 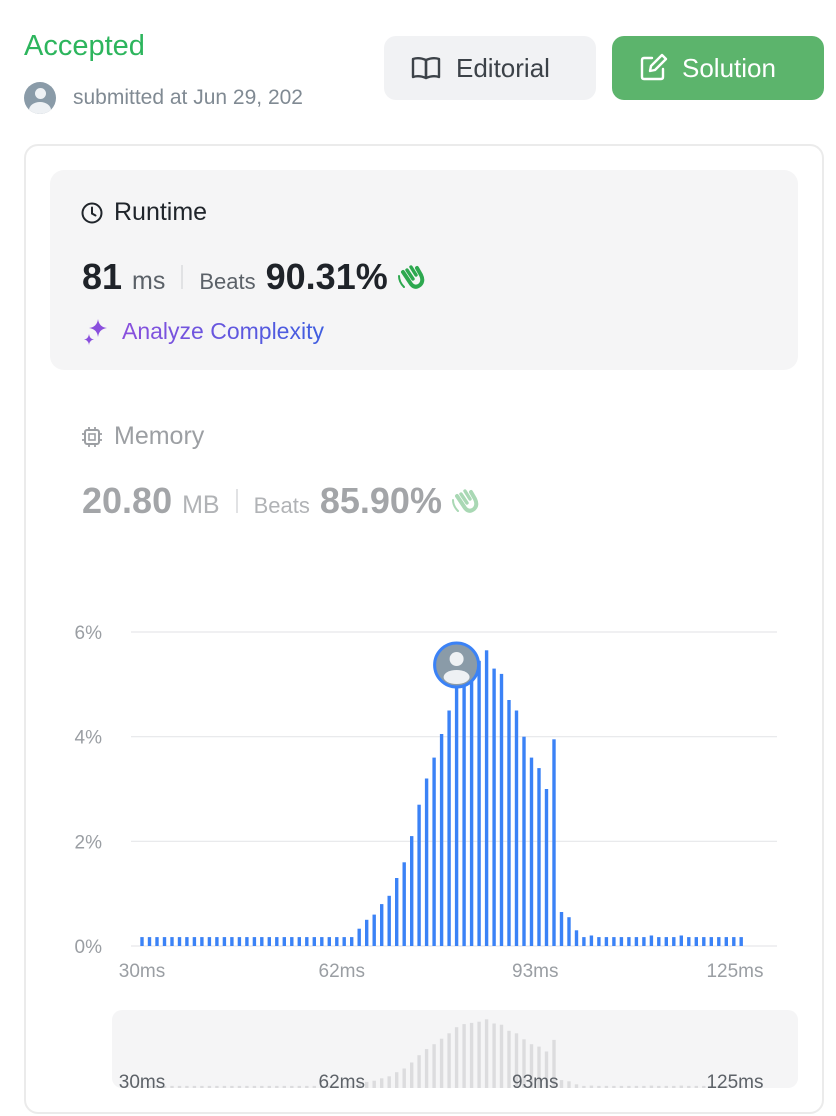 I want to click on runtime-metric: 81 ms Beats 90.31%, so click(x=254, y=277).